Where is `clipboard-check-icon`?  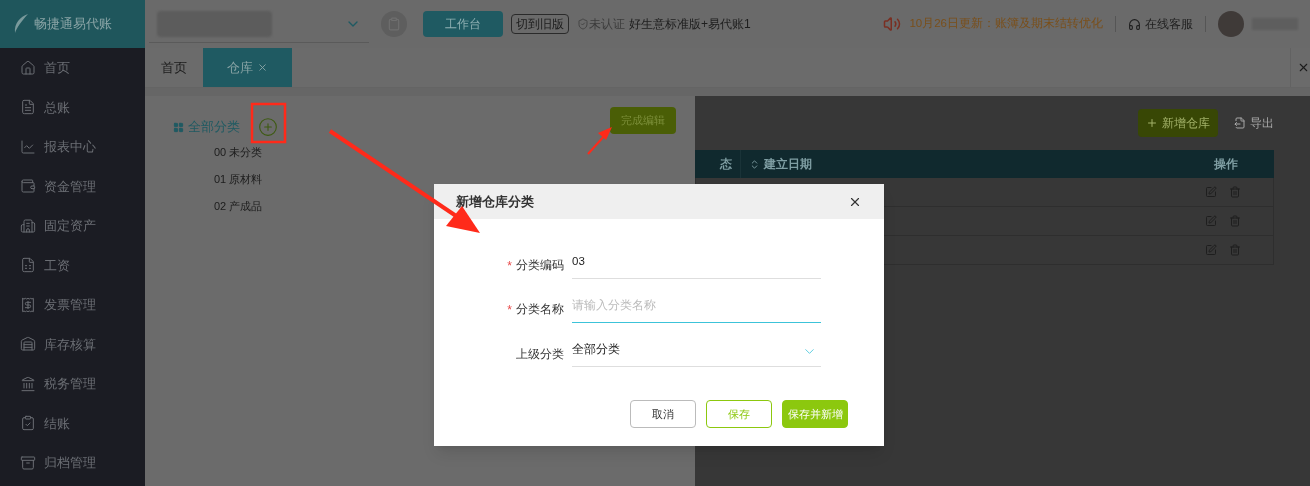
clipboard-check-icon is located at coordinates (28, 423).